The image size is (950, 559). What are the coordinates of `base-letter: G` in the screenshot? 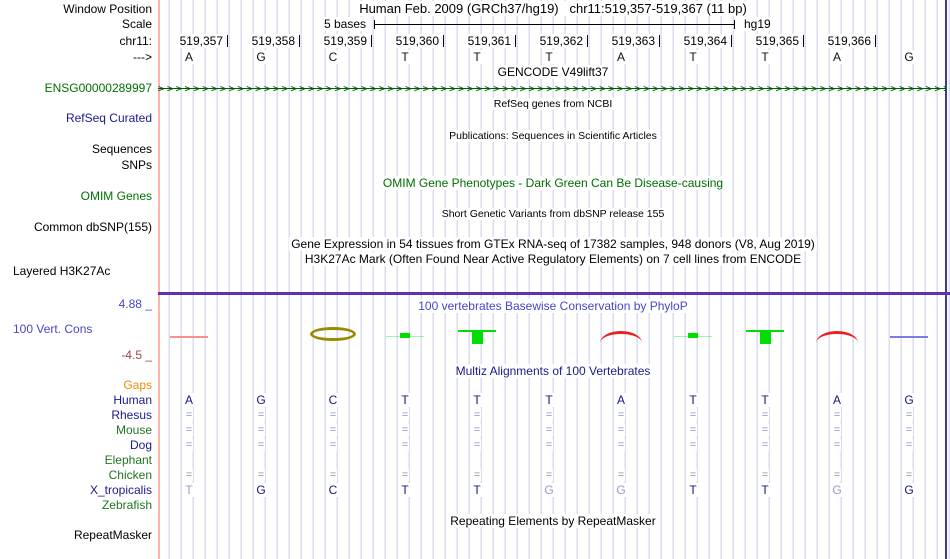 It's located at (909, 57).